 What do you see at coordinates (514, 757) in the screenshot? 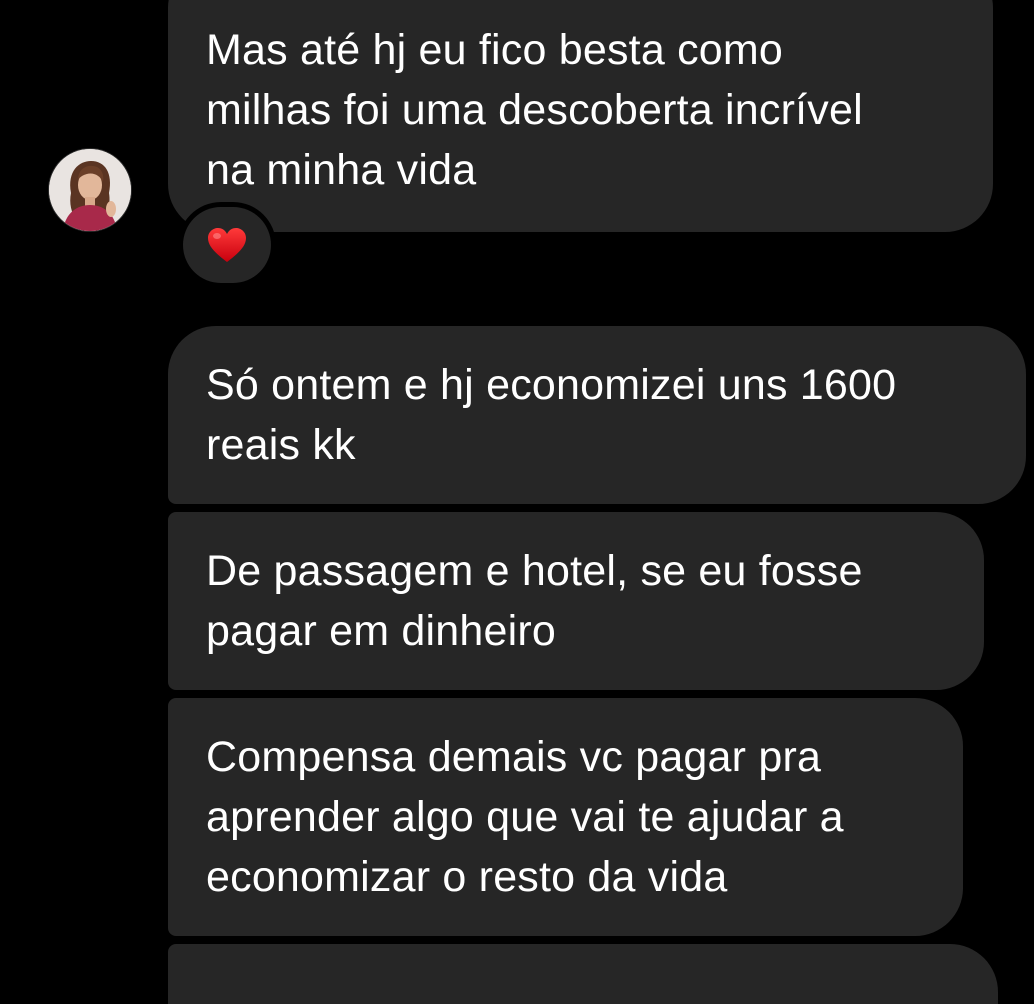
I see `message-text-line: Compensa demais vc pagar pra` at bounding box center [514, 757].